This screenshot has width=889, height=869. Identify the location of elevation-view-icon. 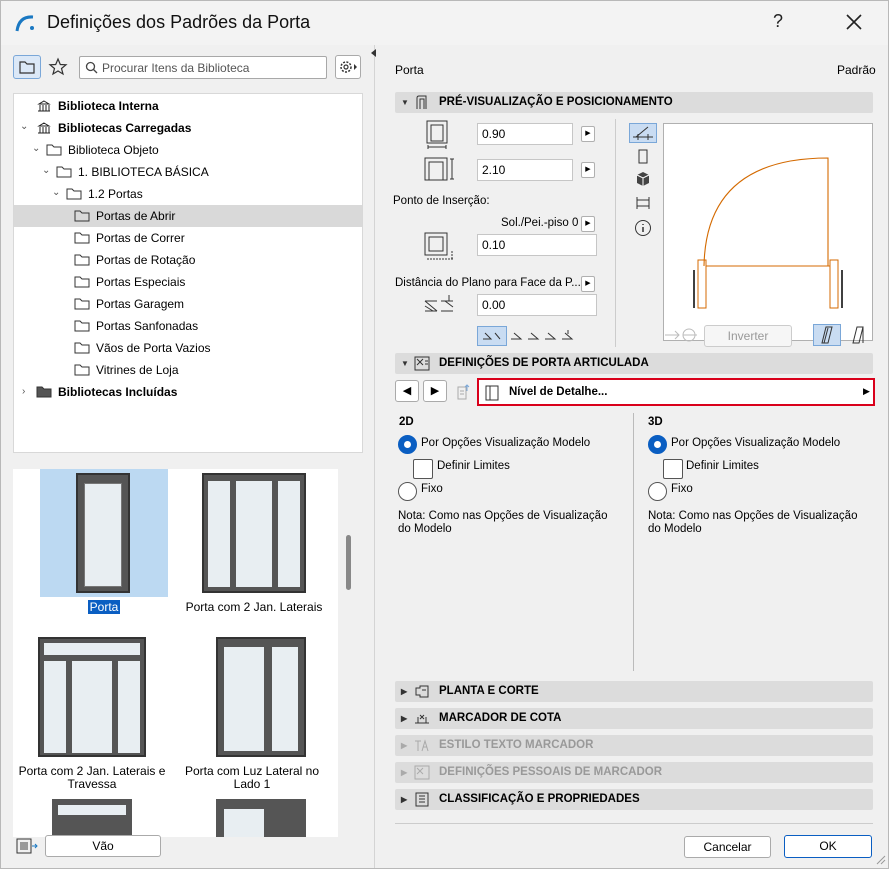
(643, 157).